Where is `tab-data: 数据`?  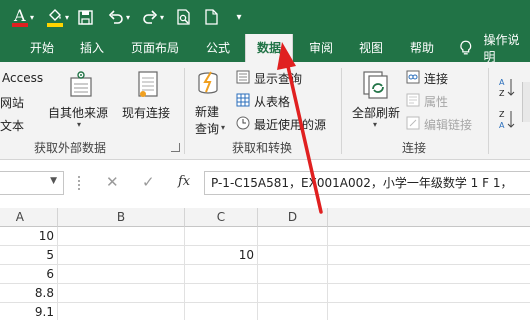 tab-data: 数据 is located at coordinates (269, 48).